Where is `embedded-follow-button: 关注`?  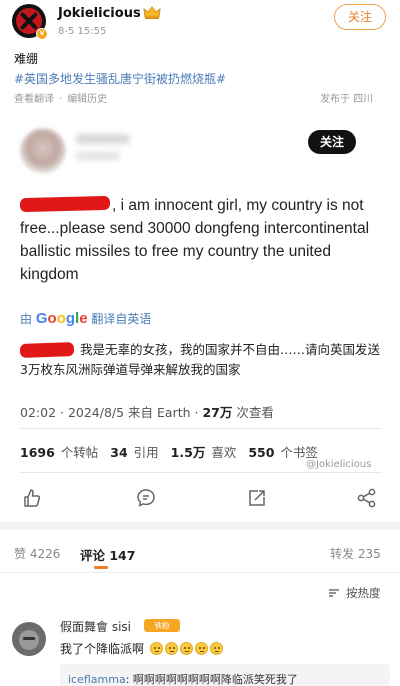
embedded-follow-button: 关注 is located at coordinates (332, 142).